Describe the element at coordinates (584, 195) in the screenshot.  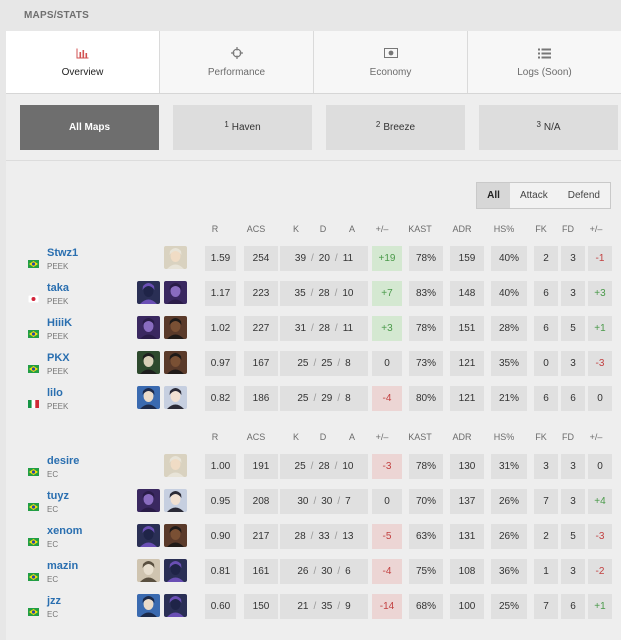
I see `side-defend-button: Defend` at that location.